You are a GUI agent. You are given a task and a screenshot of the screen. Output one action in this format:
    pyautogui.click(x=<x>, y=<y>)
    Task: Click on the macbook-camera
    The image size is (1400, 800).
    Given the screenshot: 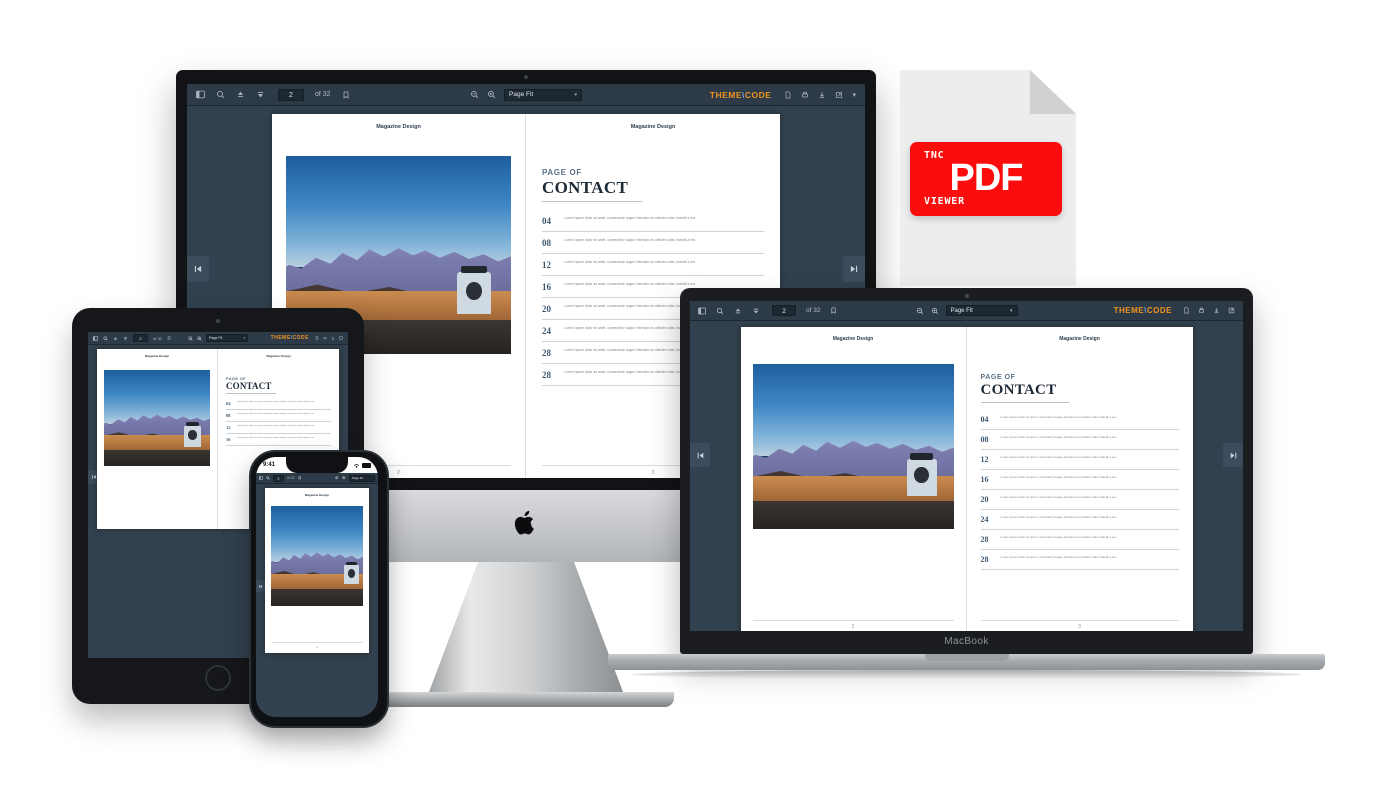 What is the action you would take?
    pyautogui.click(x=966, y=296)
    